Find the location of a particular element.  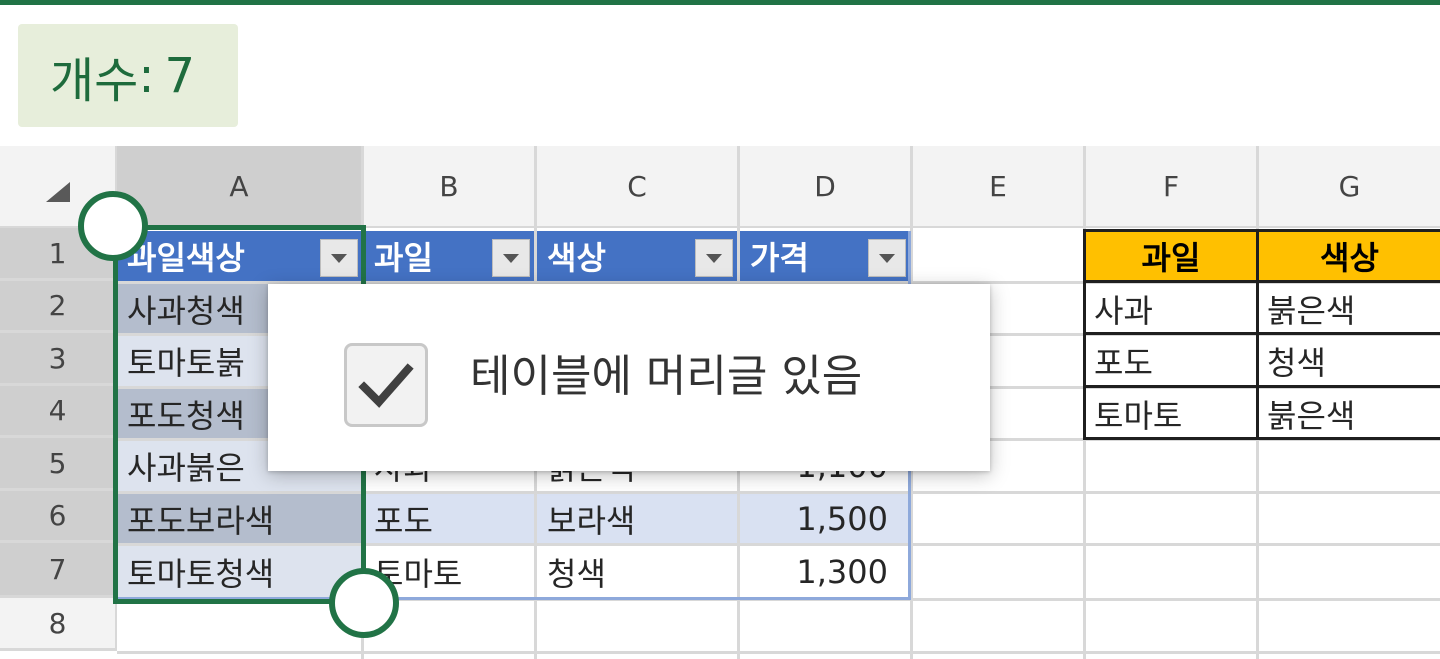

row-header-8: 8 is located at coordinates (58, 624).